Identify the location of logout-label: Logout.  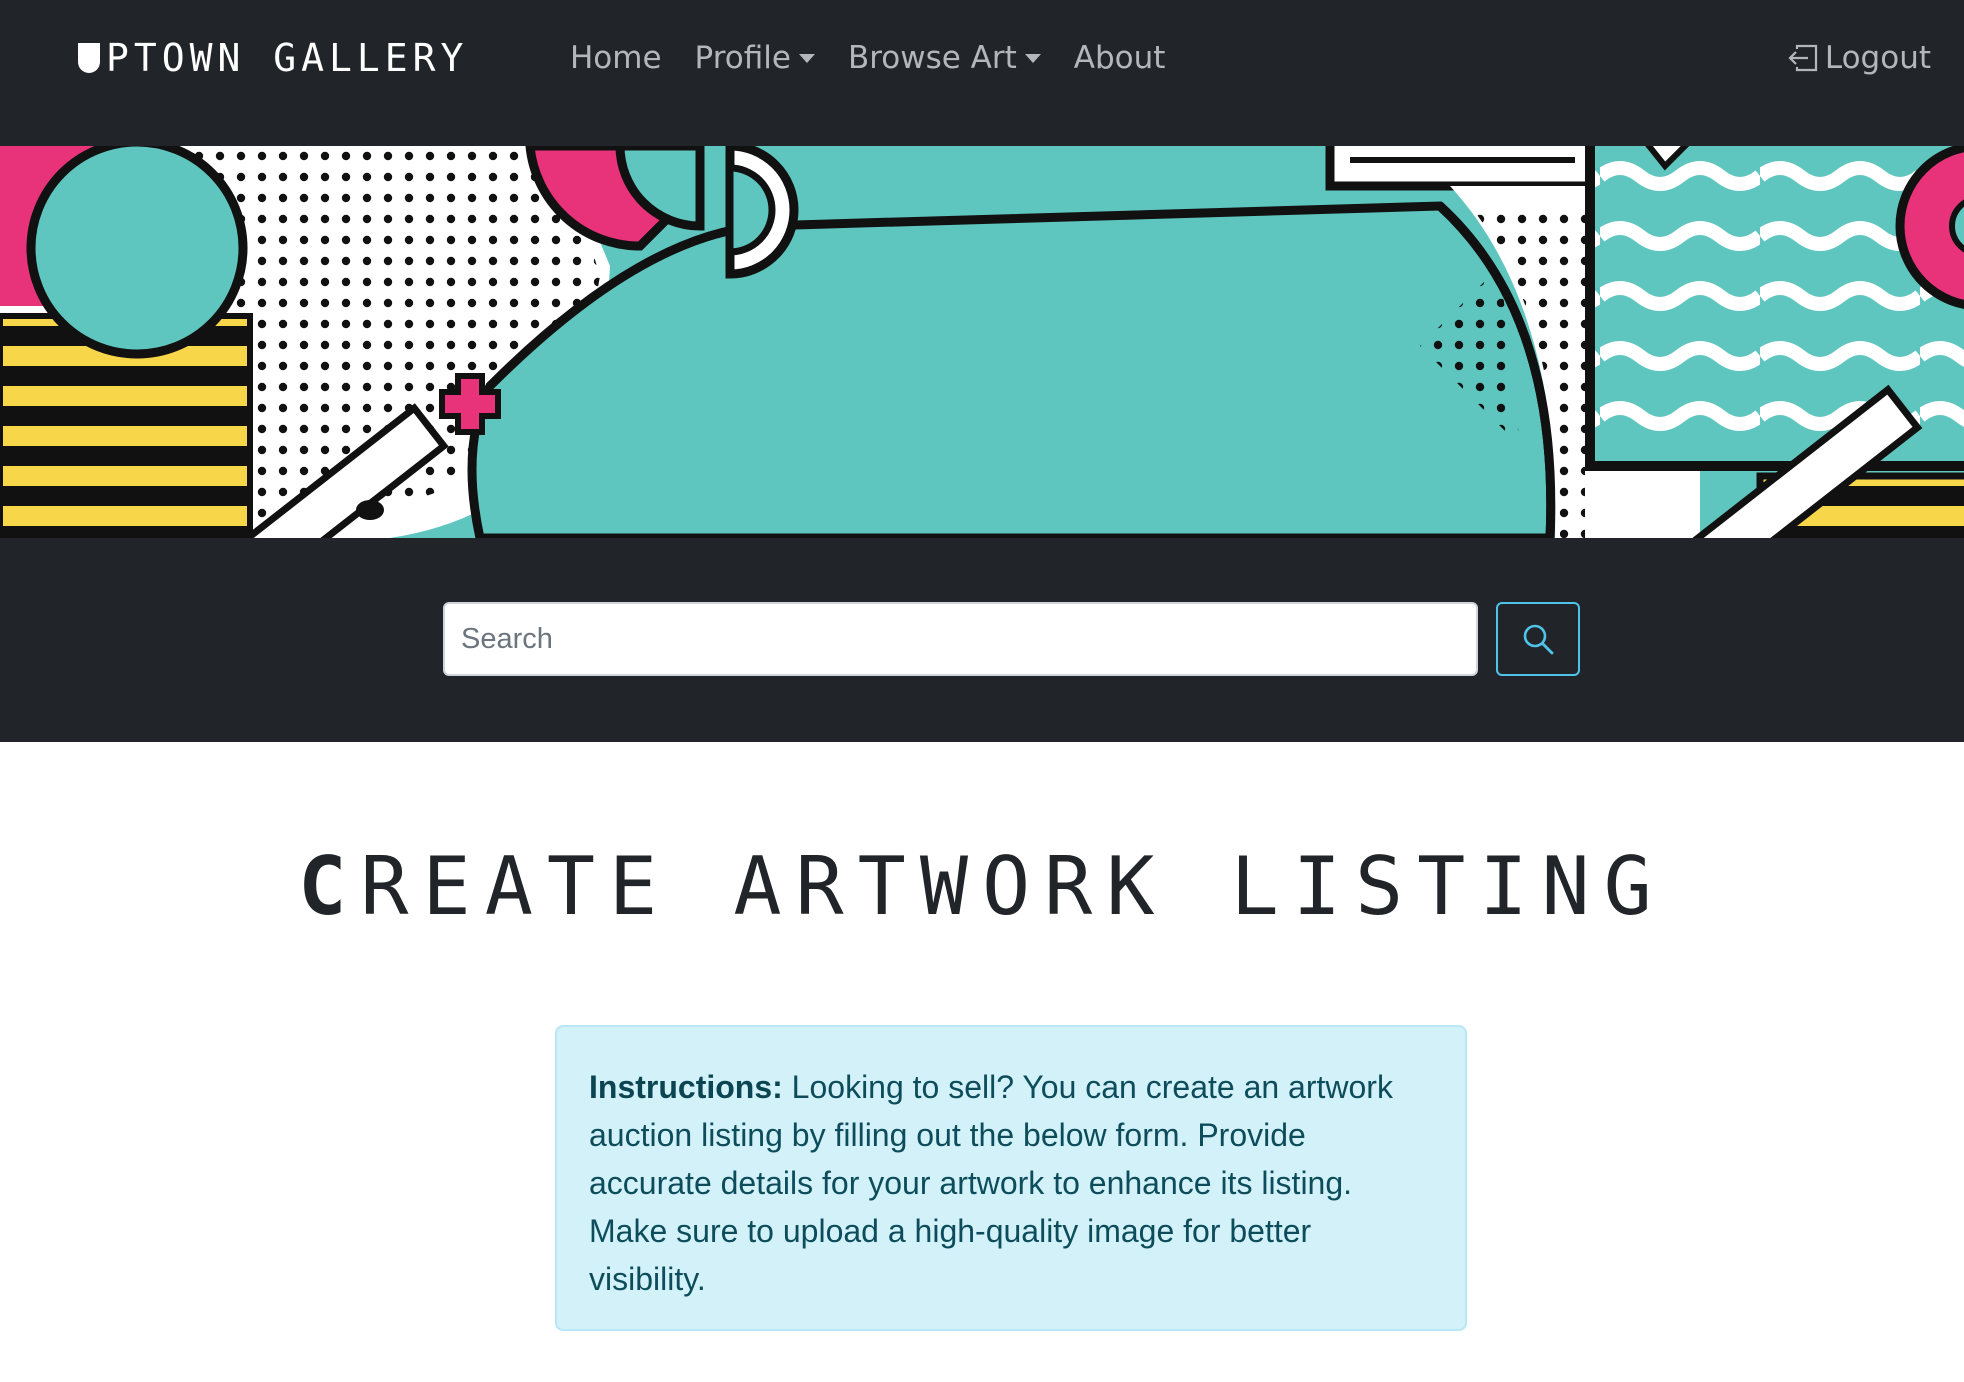
(1877, 58).